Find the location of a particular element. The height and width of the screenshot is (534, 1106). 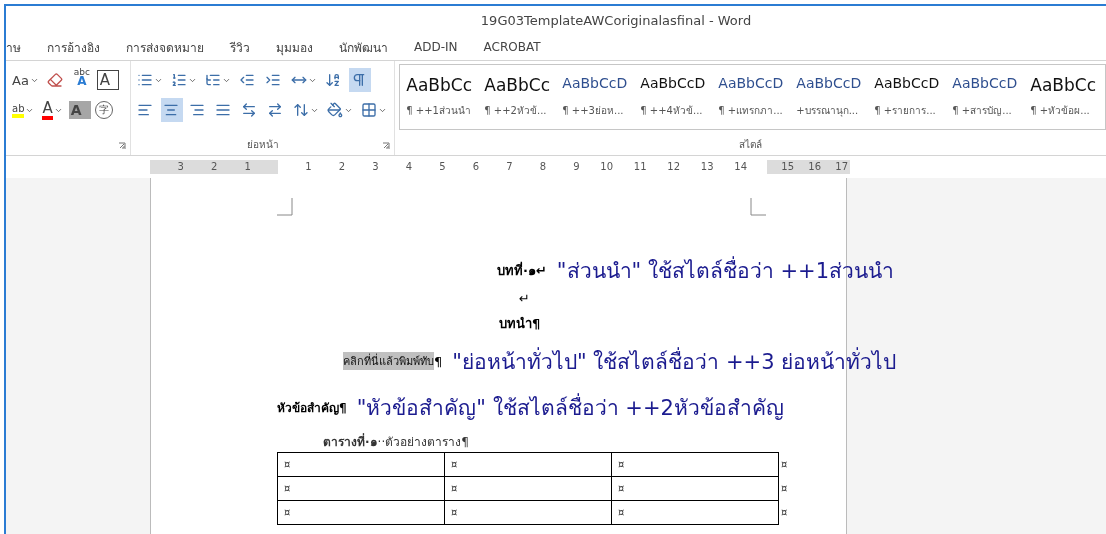

line-spacing-icon is located at coordinates (300, 110).